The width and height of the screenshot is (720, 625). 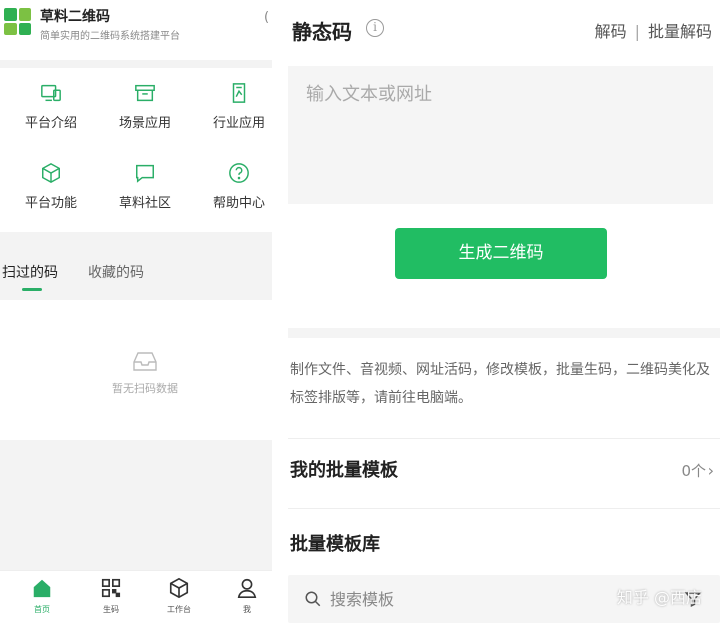 What do you see at coordinates (313, 599) in the screenshot?
I see `search-icon` at bounding box center [313, 599].